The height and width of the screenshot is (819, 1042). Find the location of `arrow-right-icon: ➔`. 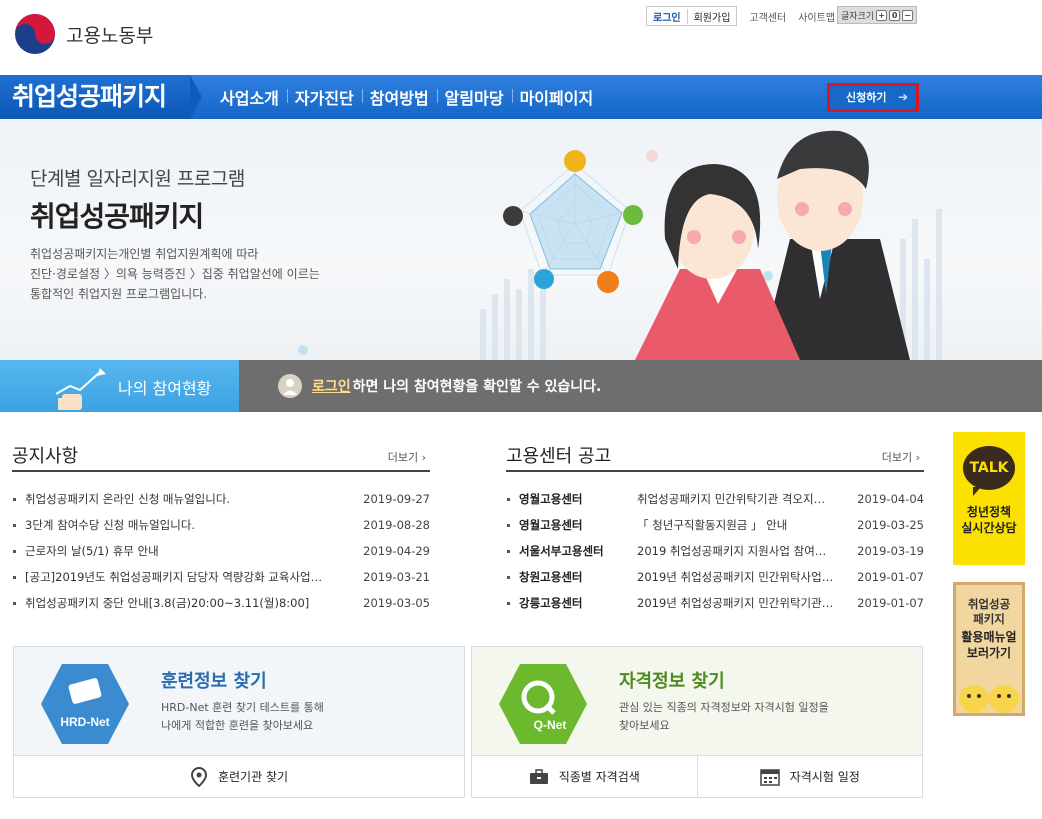

arrow-right-icon: ➔ is located at coordinates (902, 97).